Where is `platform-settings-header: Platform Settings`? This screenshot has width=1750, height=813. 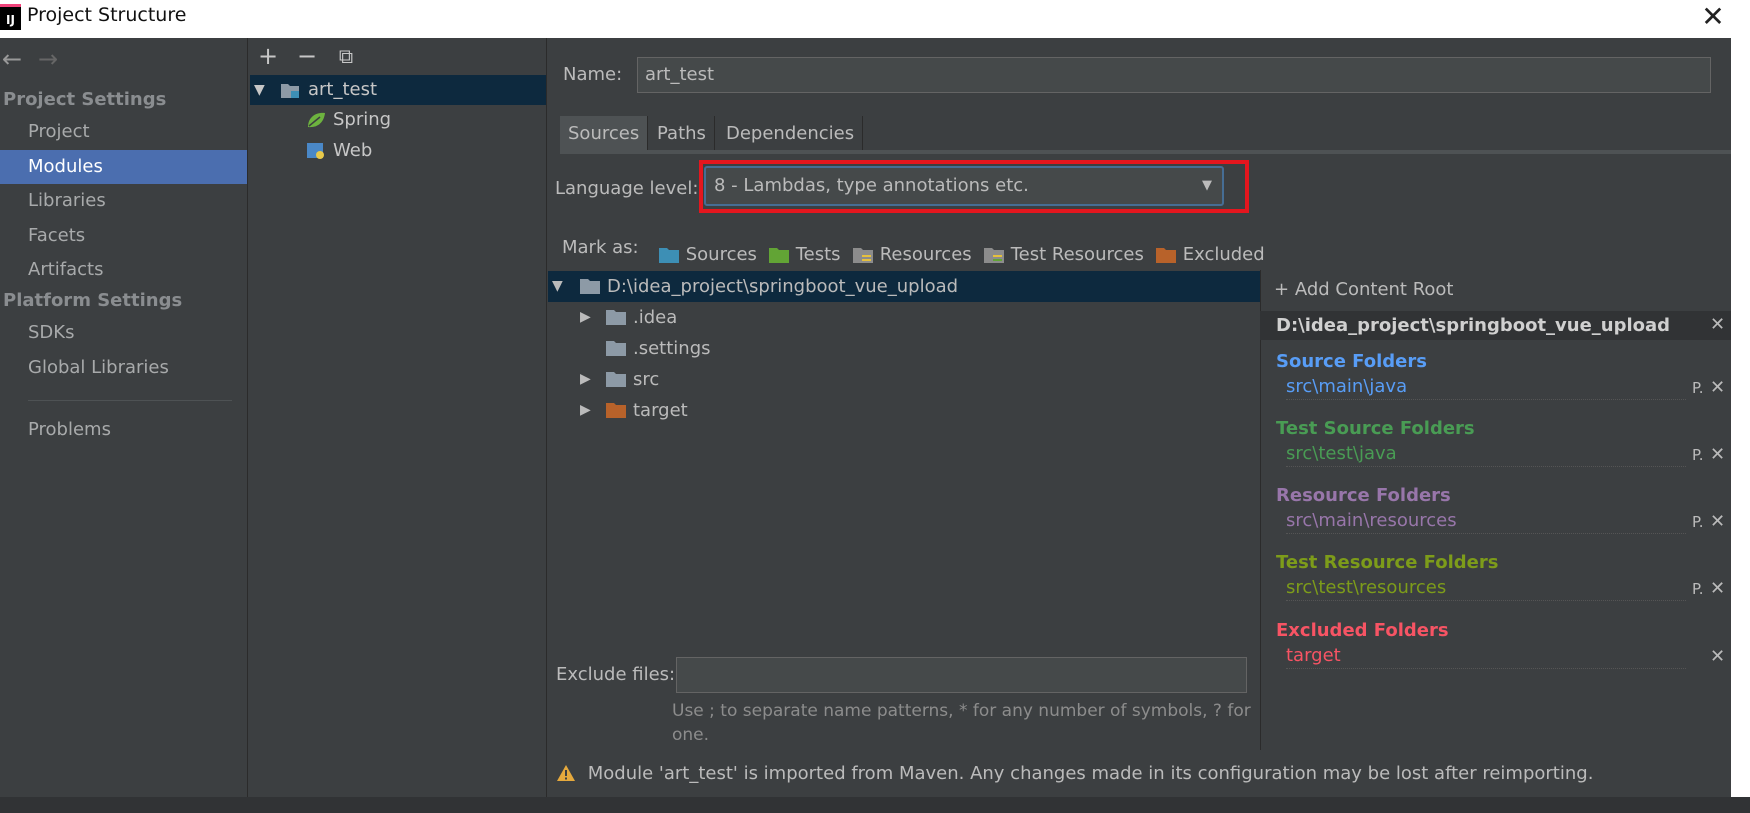 platform-settings-header: Platform Settings is located at coordinates (93, 300).